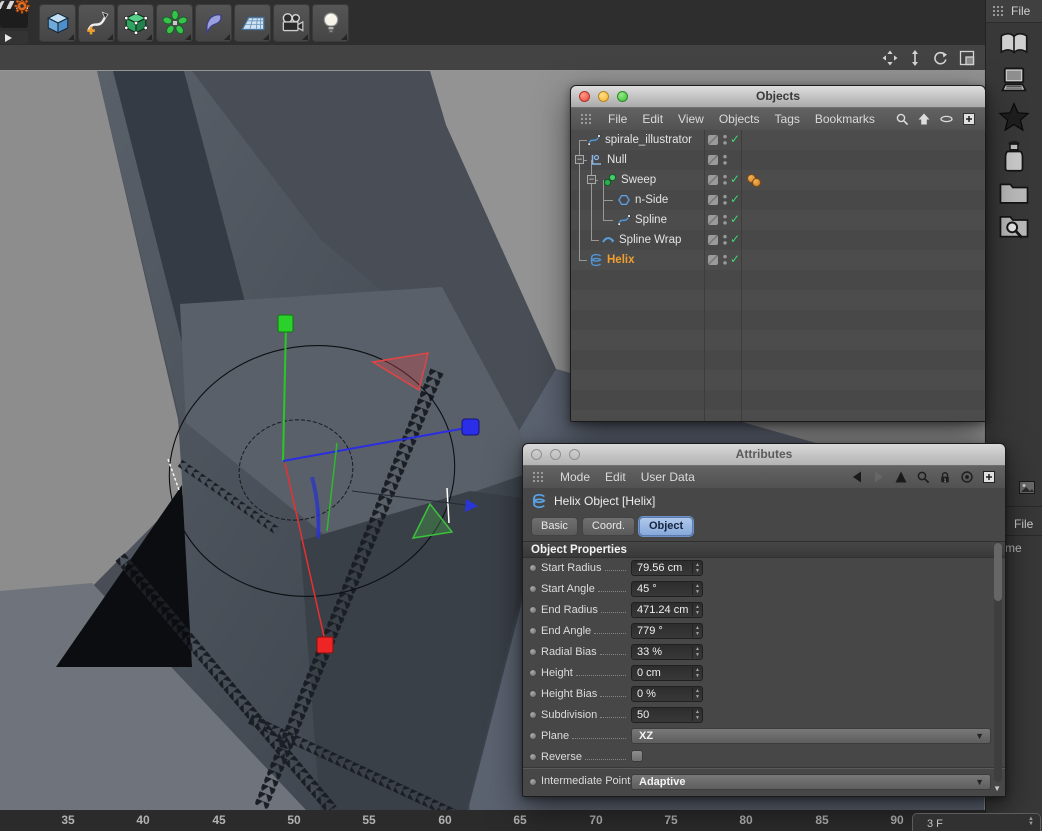 The width and height of the screenshot is (1042, 831). I want to click on forward-icon, so click(879, 477).